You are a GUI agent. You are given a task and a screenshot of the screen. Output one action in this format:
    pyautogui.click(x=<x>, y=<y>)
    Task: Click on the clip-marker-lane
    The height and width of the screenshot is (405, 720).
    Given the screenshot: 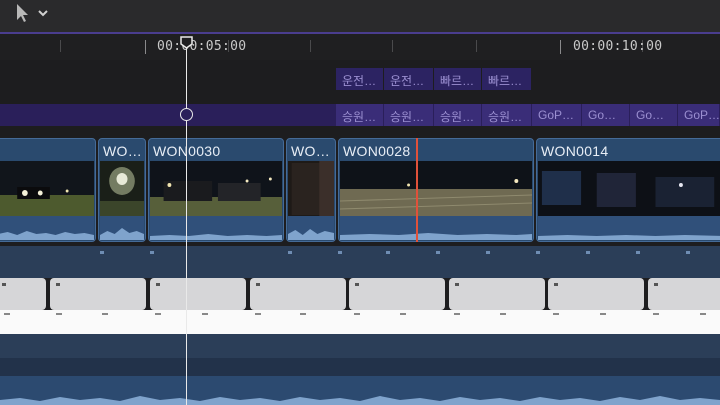 What is the action you would take?
    pyautogui.click(x=360, y=252)
    